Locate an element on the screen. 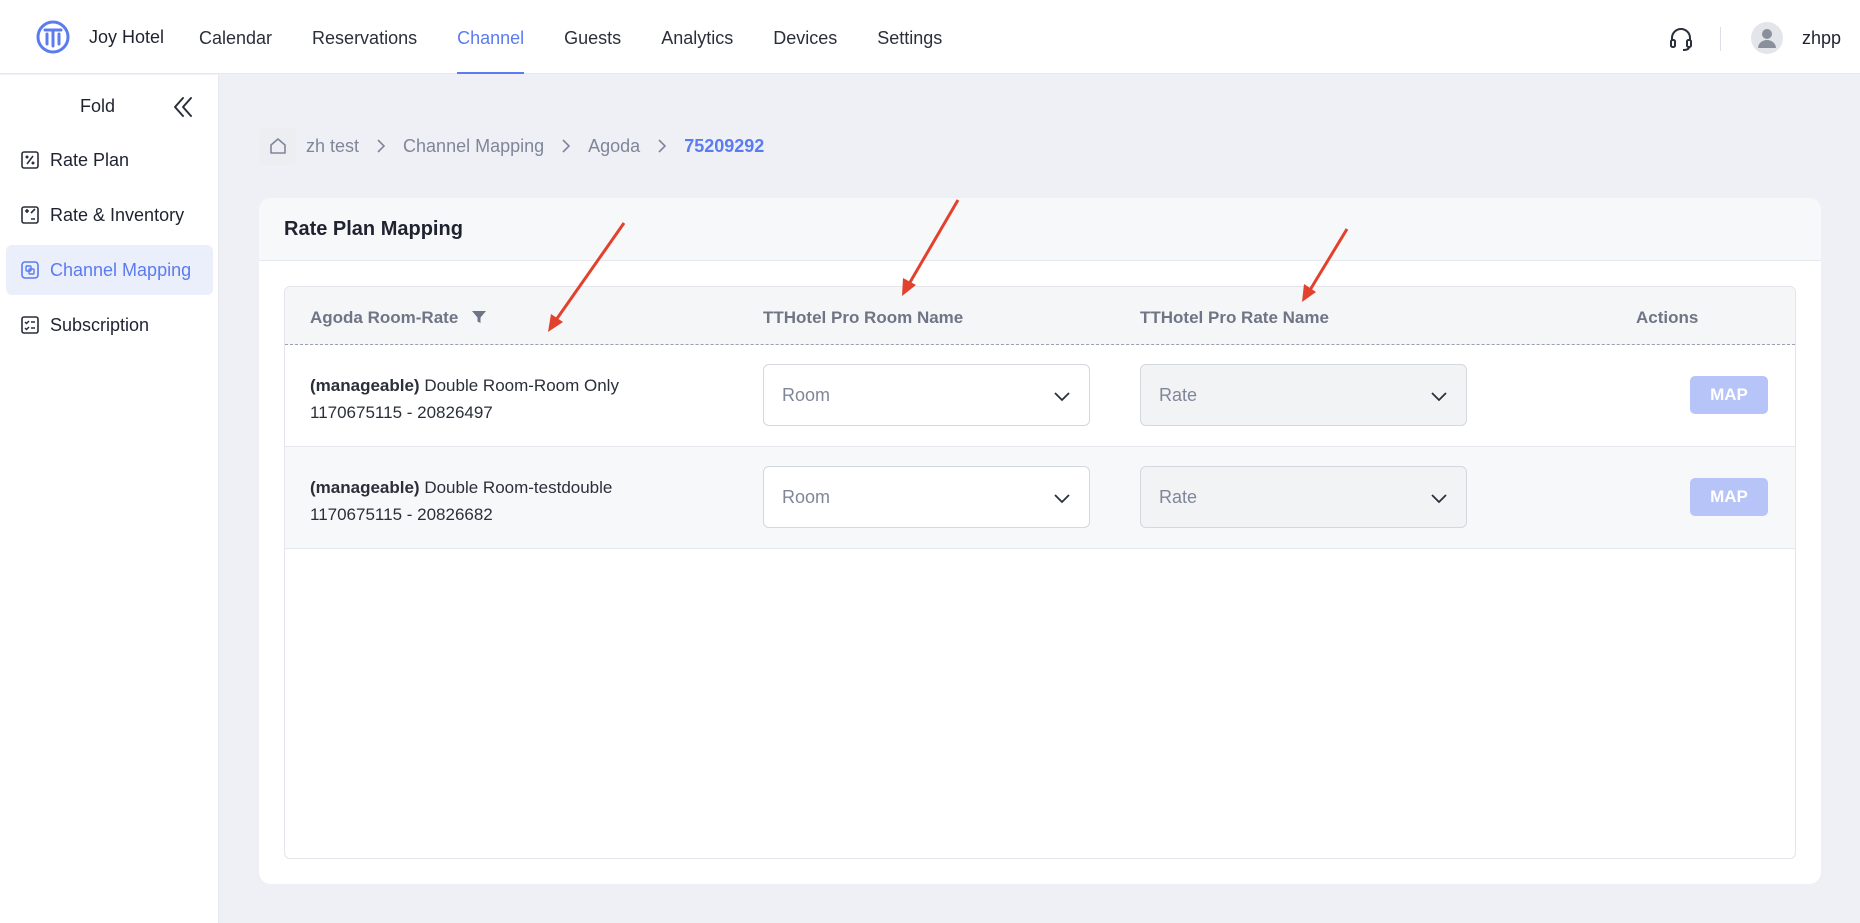  breadcrumb-item: Channel Mapping is located at coordinates (473, 146).